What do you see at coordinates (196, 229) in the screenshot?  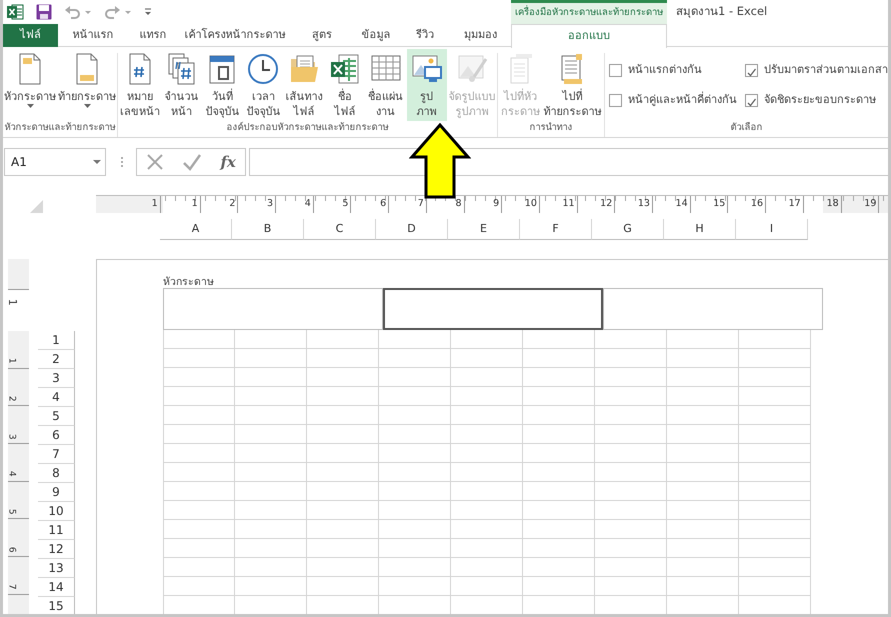 I see `column-header: A` at bounding box center [196, 229].